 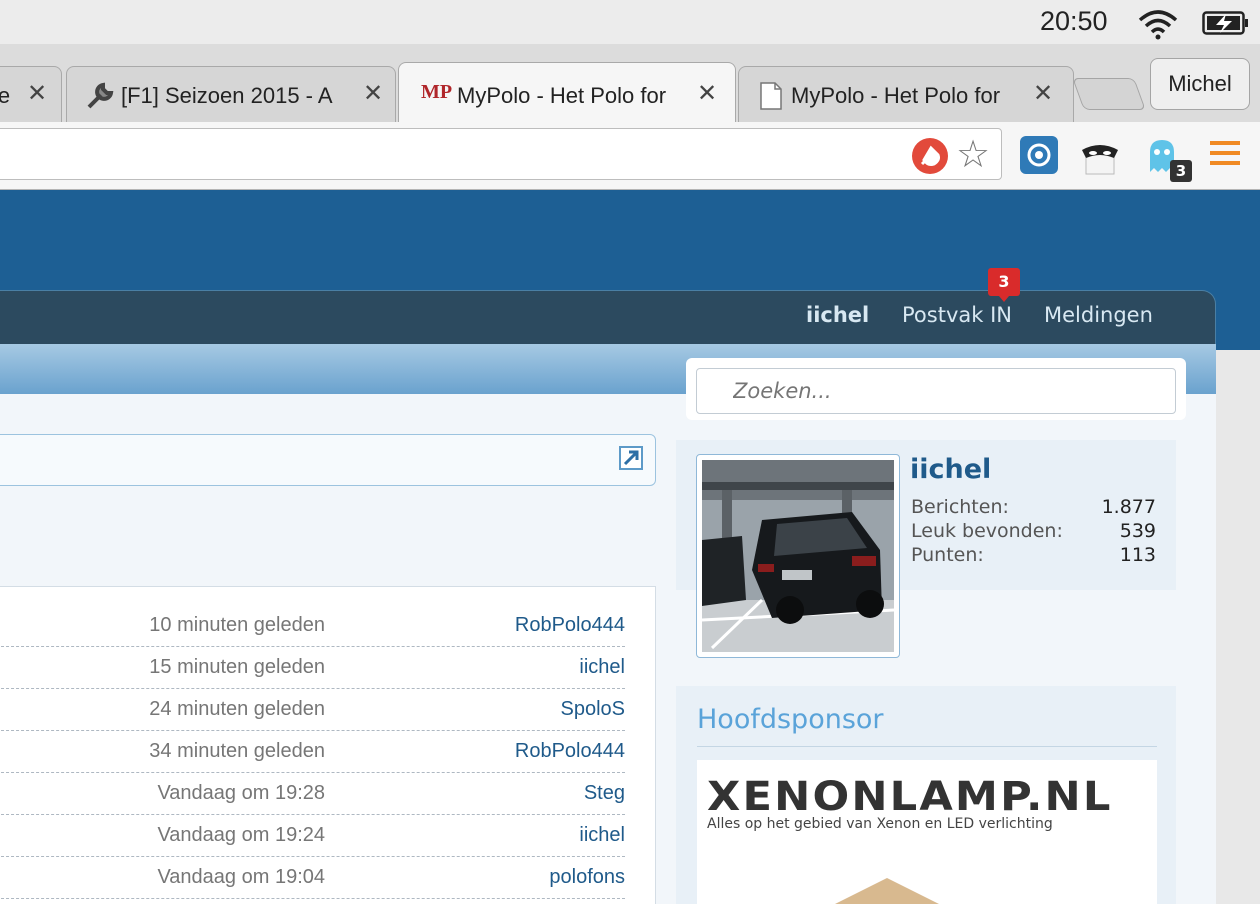 What do you see at coordinates (987, 531) in the screenshot?
I see `stat-label-likes: Leuk bevonden:` at bounding box center [987, 531].